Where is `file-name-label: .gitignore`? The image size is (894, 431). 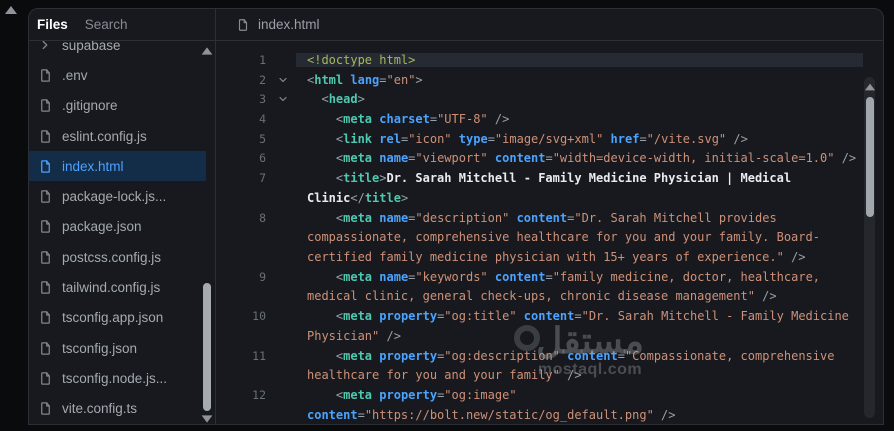
file-name-label: .gitignore is located at coordinates (90, 106).